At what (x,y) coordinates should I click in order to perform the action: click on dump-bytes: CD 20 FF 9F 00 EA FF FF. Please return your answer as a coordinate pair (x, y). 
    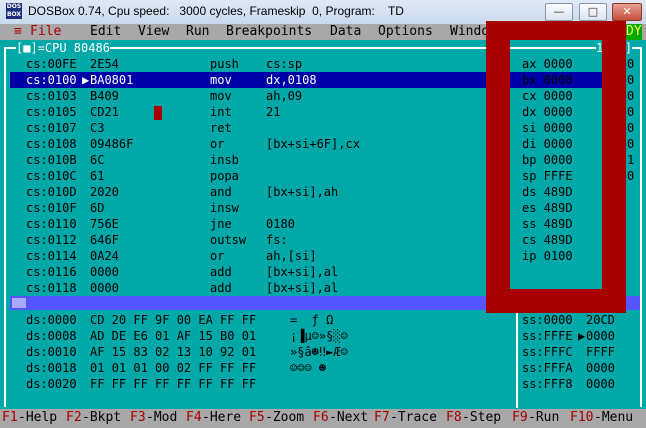
    Looking at the image, I should click on (173, 320).